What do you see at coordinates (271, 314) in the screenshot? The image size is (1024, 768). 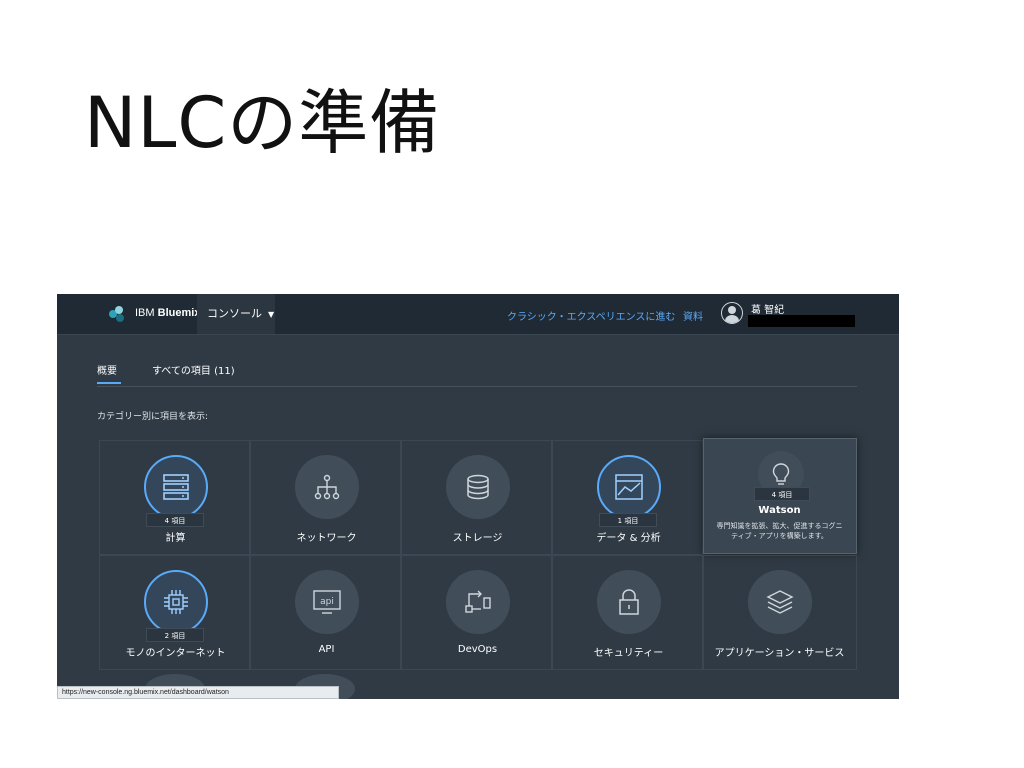 I see `caret-down-icon: ▼` at bounding box center [271, 314].